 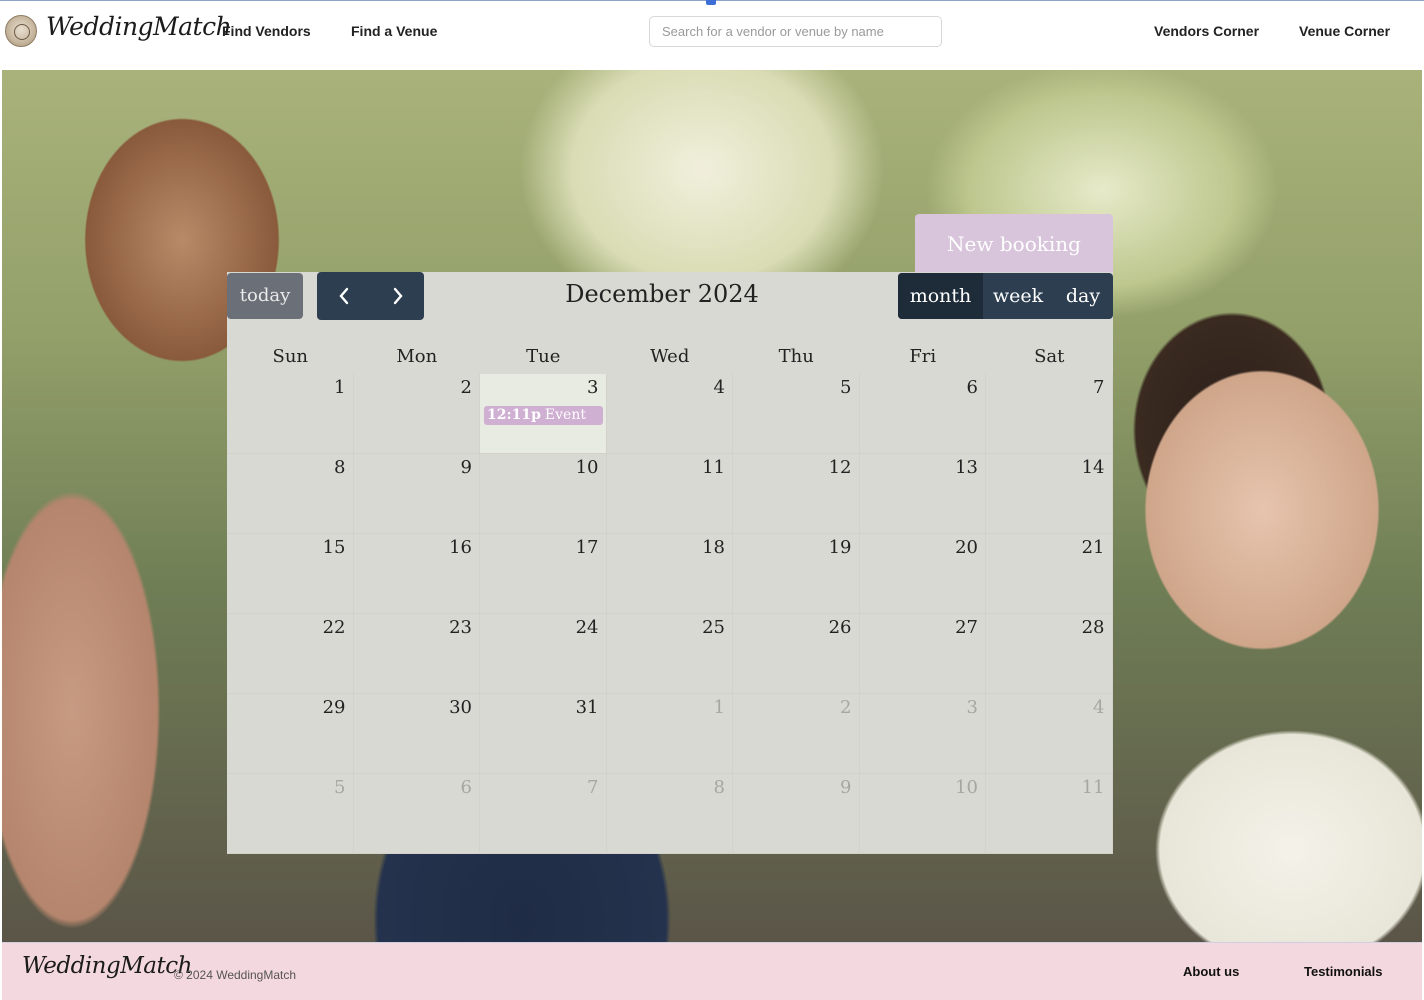 I want to click on calendar-day-cell: 3, so click(x=922, y=734).